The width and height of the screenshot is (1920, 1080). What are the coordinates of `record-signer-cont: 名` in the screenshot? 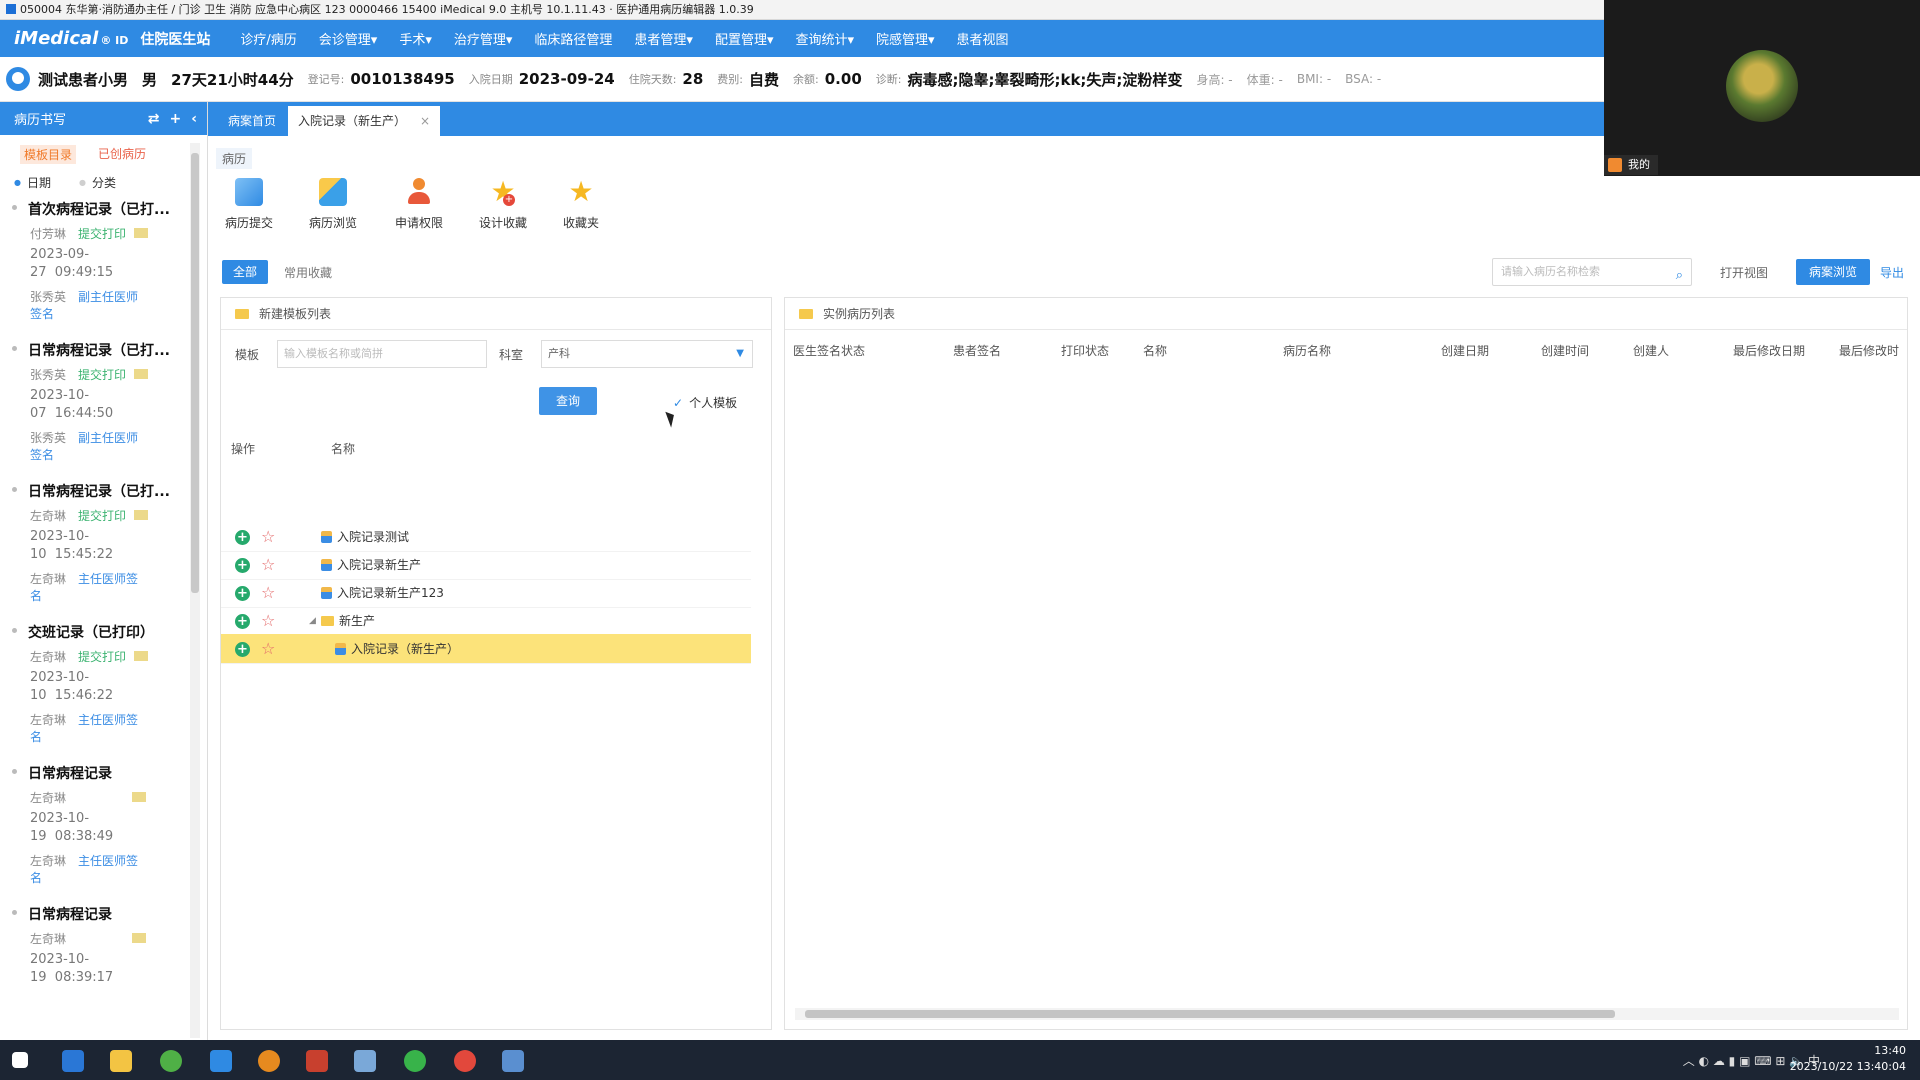 It's located at (36, 737).